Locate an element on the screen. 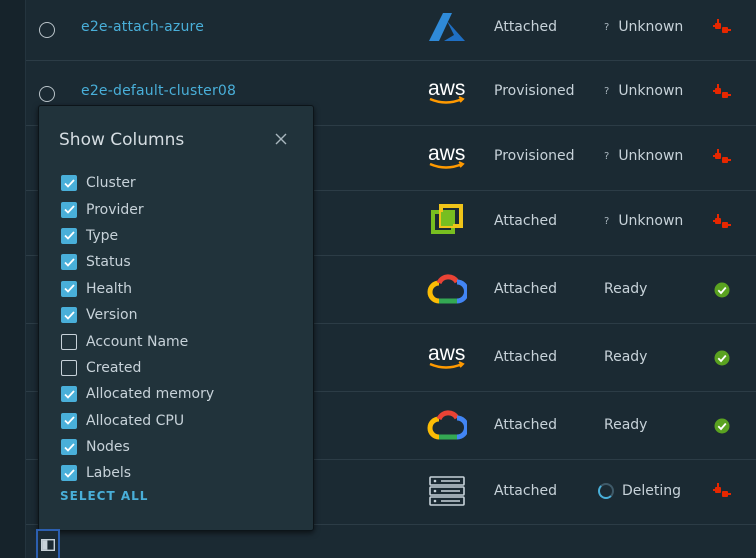  vsphere-icon is located at coordinates (447, 220).